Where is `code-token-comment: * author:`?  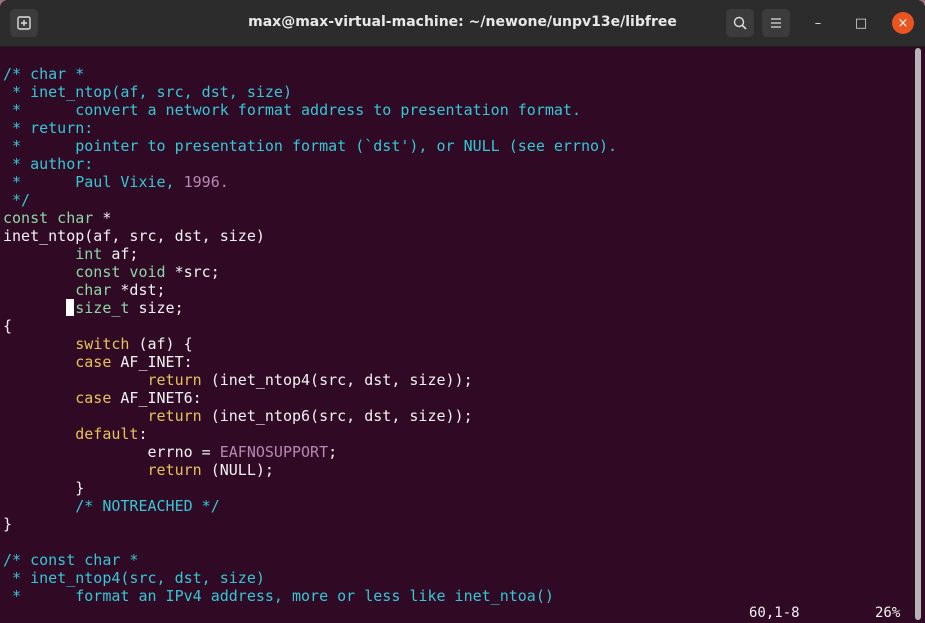 code-token-comment: * author: is located at coordinates (48, 164).